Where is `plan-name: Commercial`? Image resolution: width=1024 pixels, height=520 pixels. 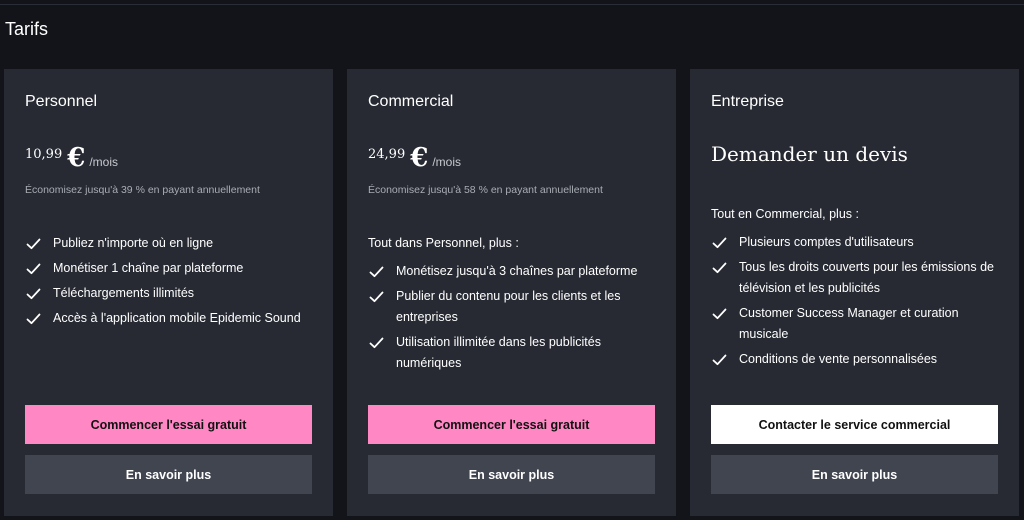
plan-name: Commercial is located at coordinates (411, 101).